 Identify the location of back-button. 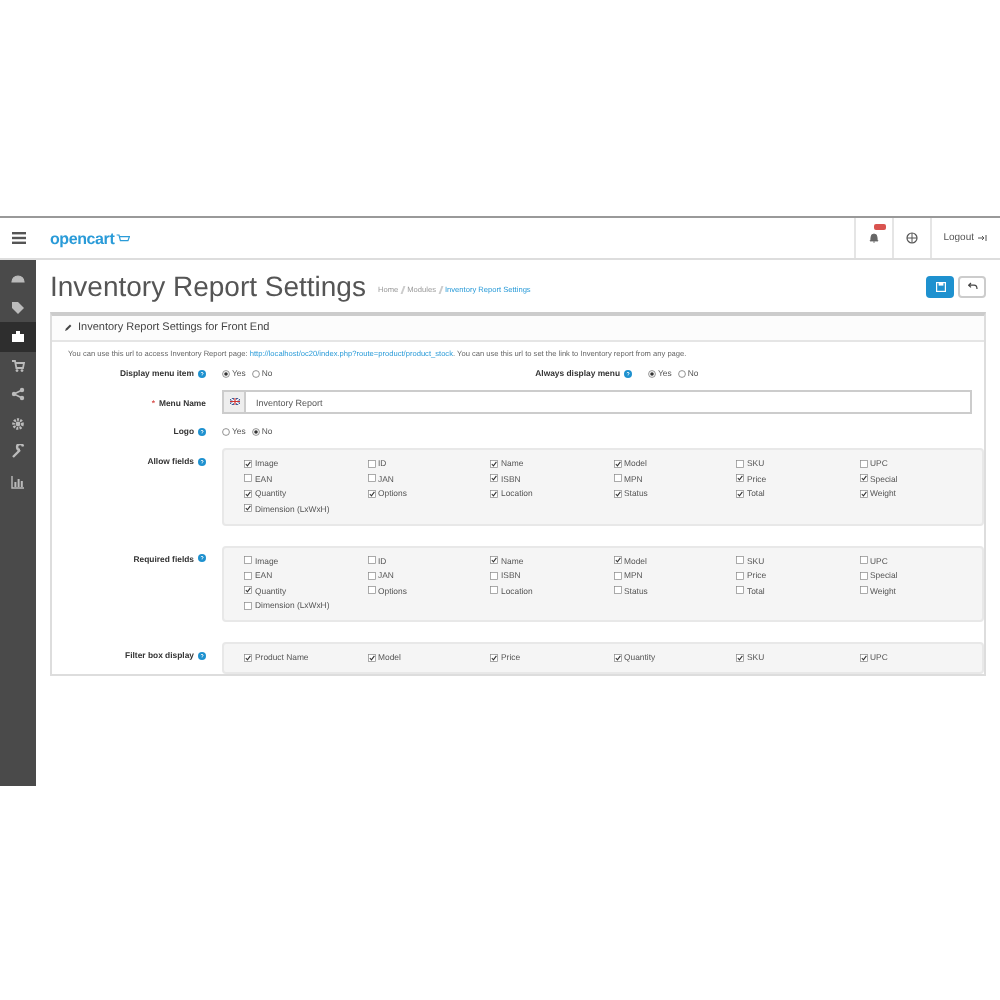
(972, 286).